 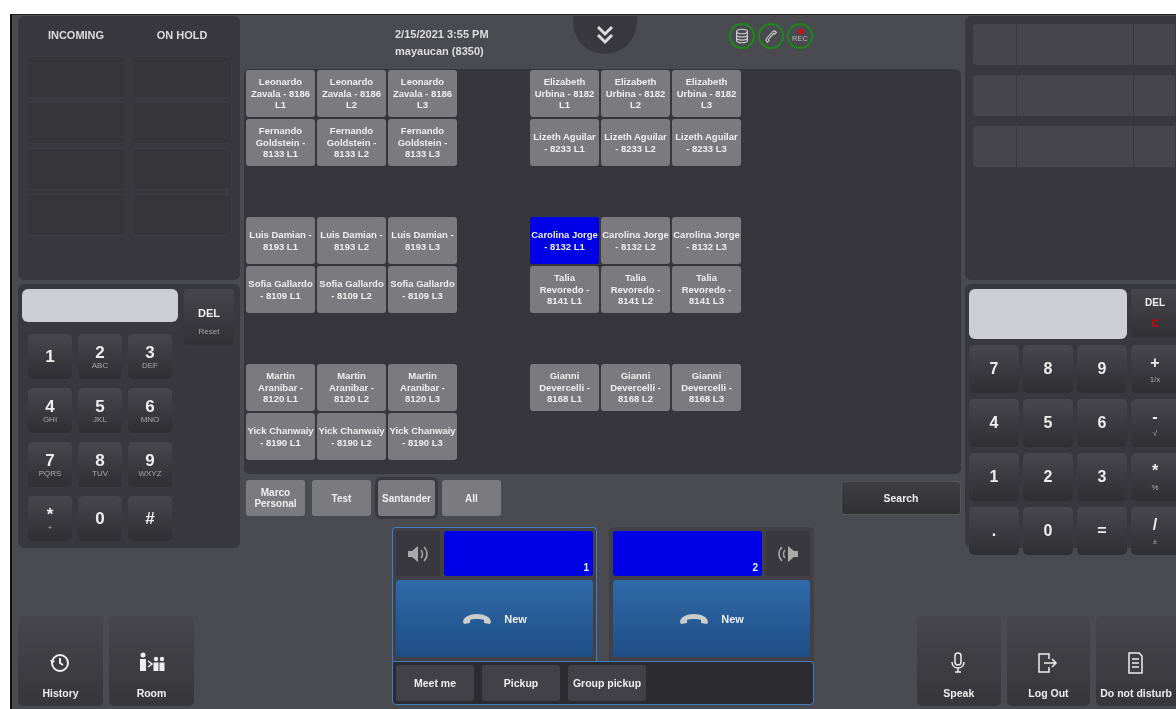 I want to click on speed-dial-button: Yick Chanwaiy - 8190 L1, so click(x=280, y=436).